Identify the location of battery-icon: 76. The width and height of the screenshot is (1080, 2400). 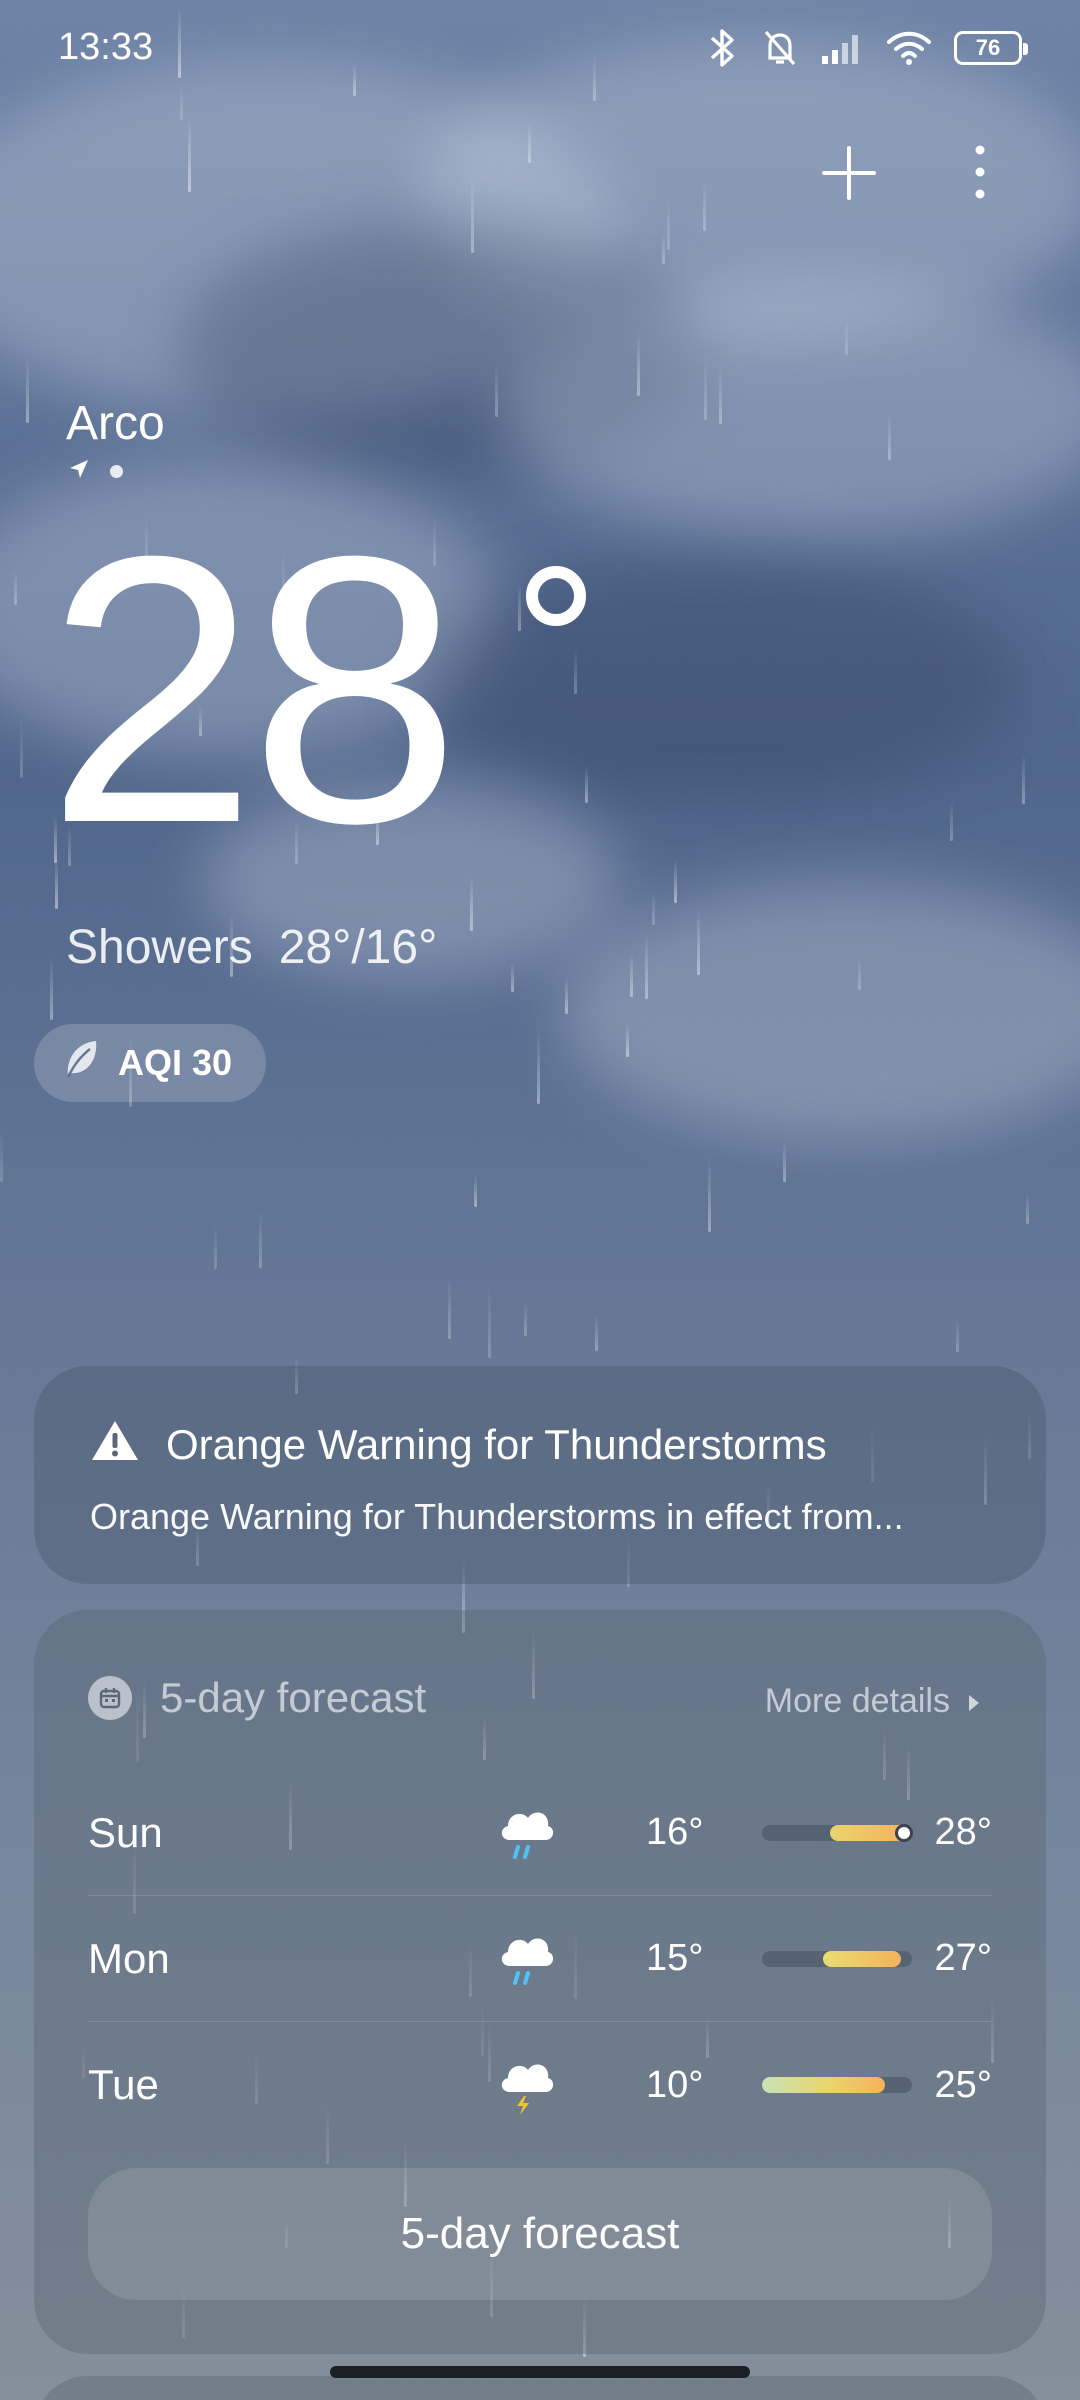
(991, 48).